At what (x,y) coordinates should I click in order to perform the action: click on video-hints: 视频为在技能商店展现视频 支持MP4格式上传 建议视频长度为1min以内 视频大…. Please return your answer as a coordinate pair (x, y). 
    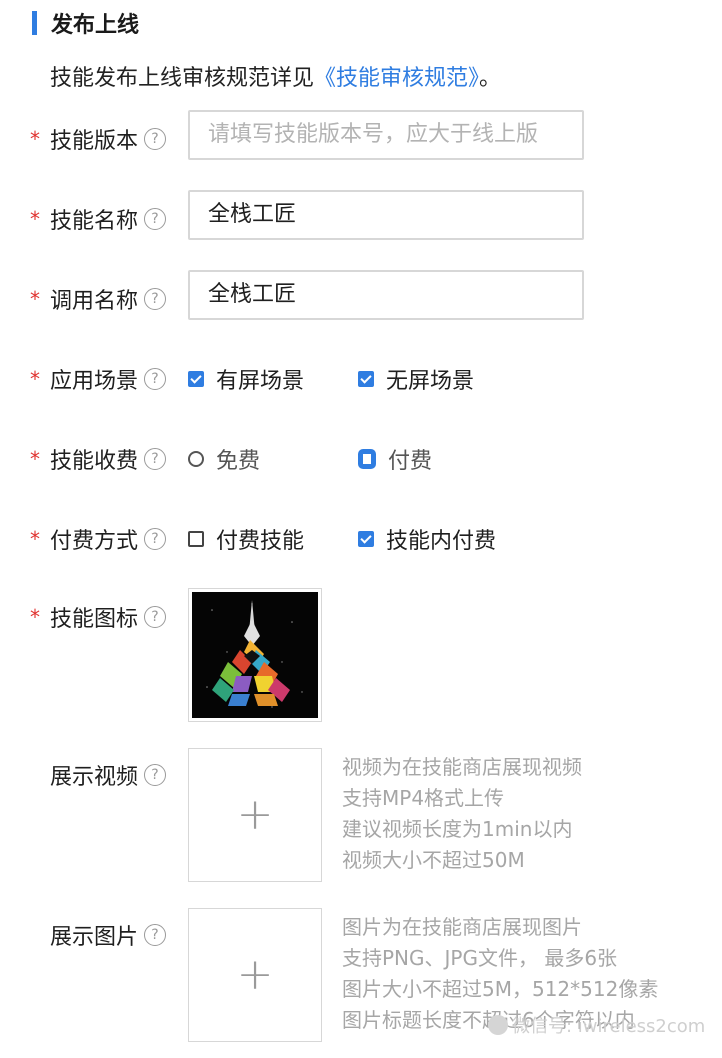
    Looking at the image, I should click on (462, 814).